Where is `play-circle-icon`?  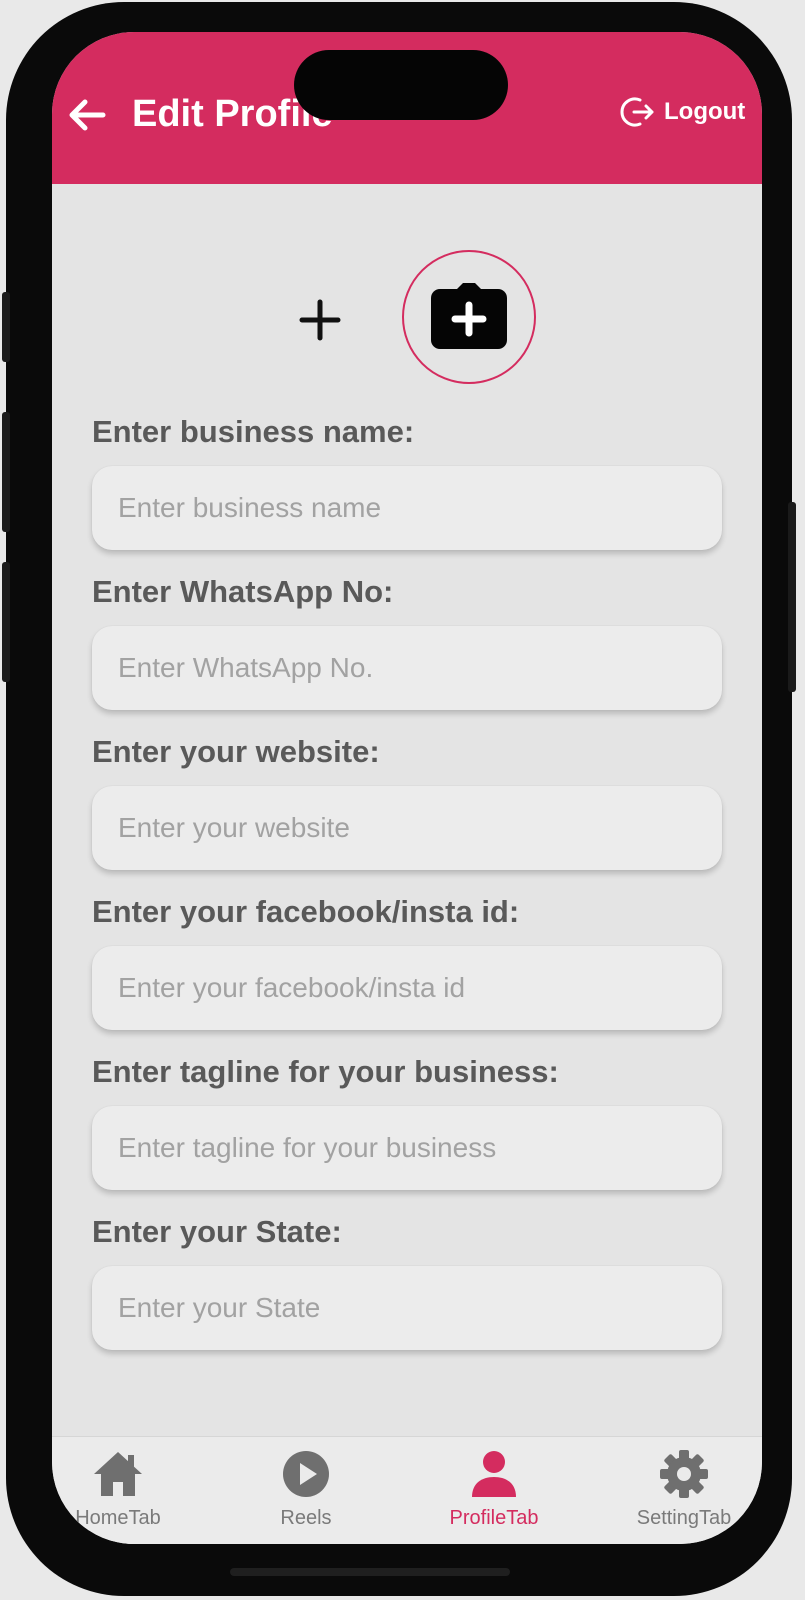 play-circle-icon is located at coordinates (306, 1474).